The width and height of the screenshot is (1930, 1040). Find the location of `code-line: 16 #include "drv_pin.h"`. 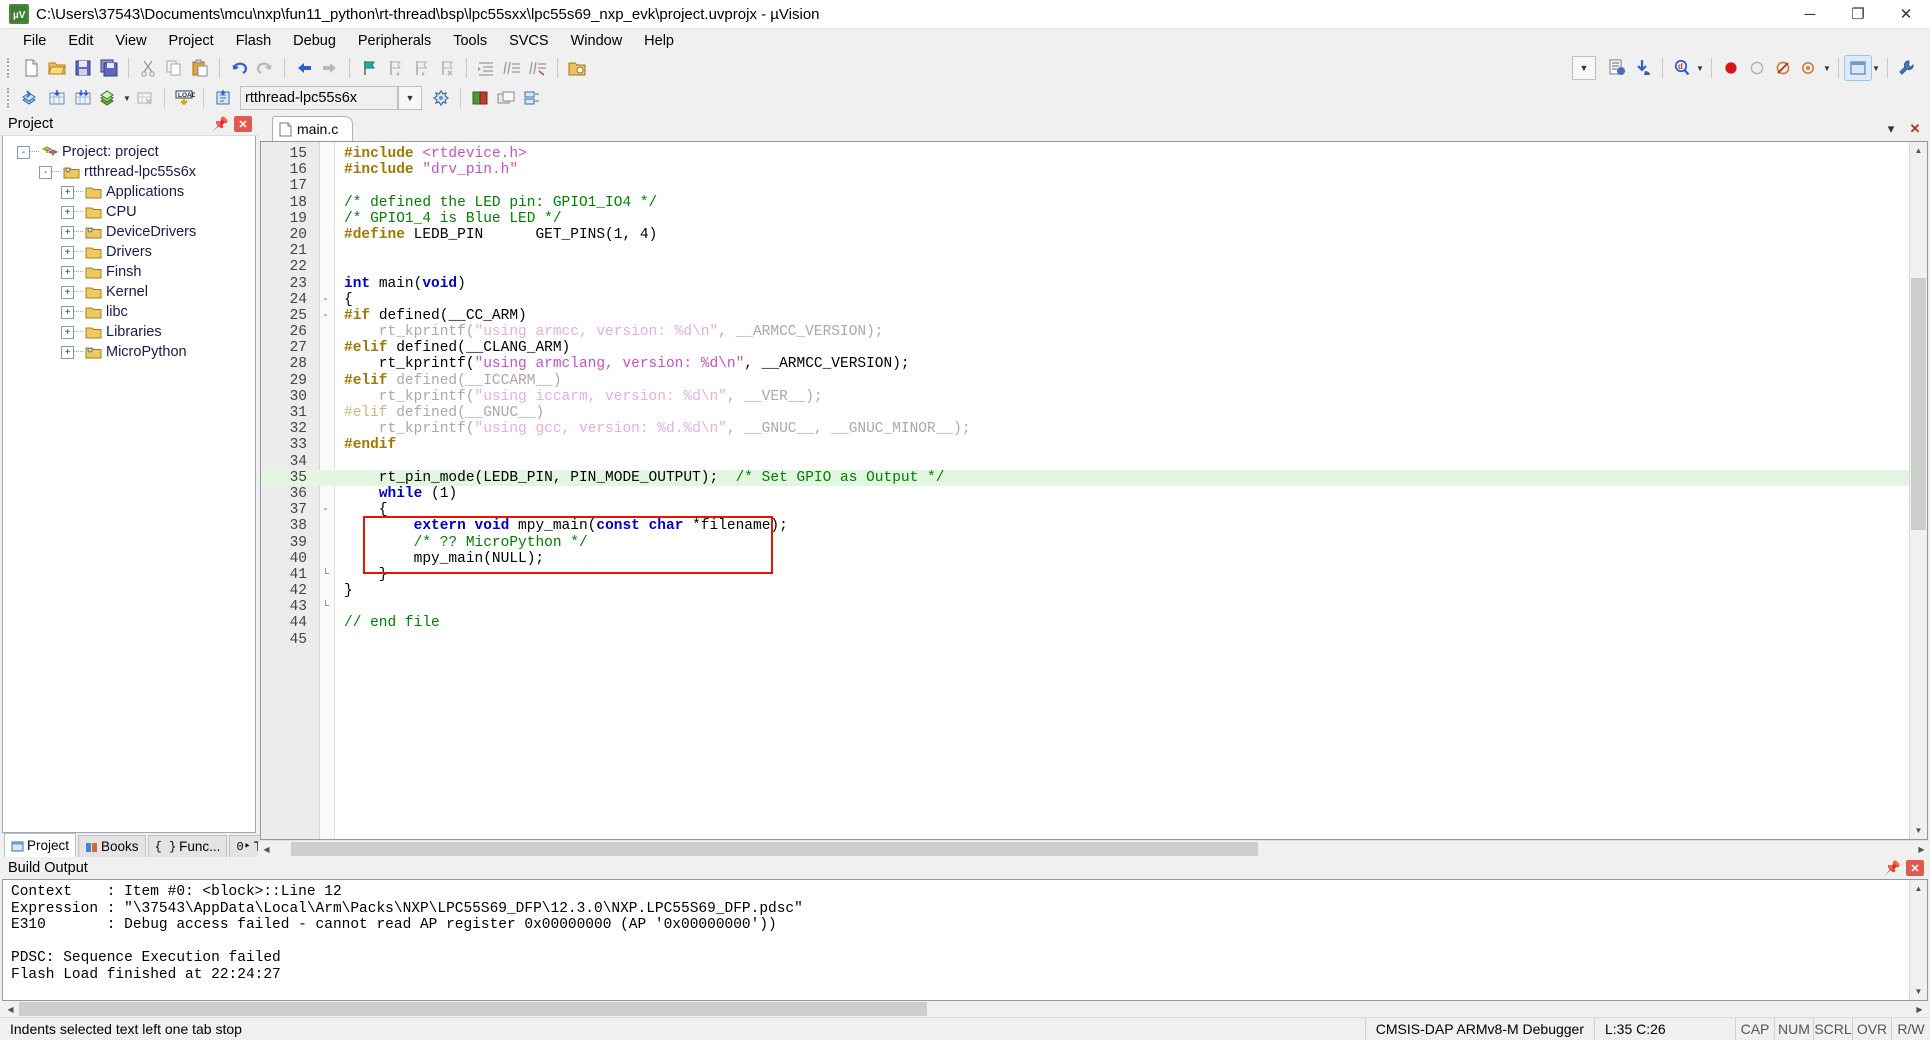

code-line: 16 #include "drv_pin.h" is located at coordinates (1085, 170).